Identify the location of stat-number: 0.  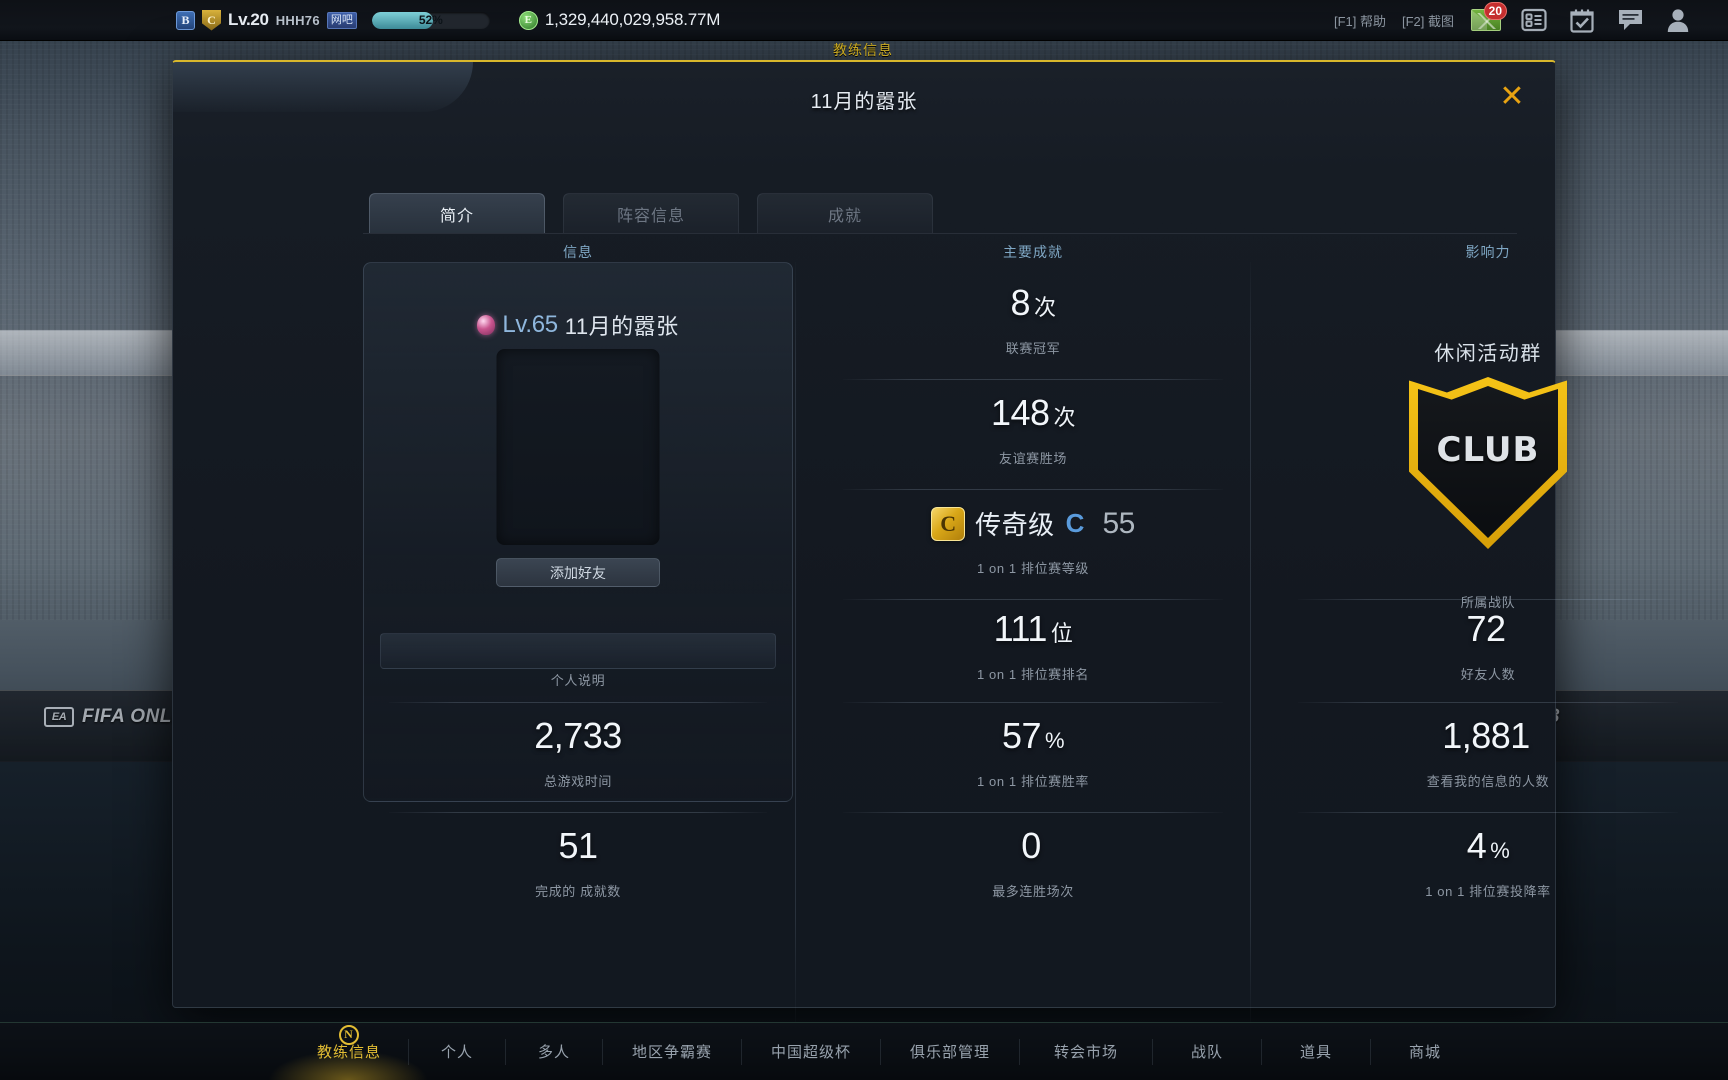
(1031, 845).